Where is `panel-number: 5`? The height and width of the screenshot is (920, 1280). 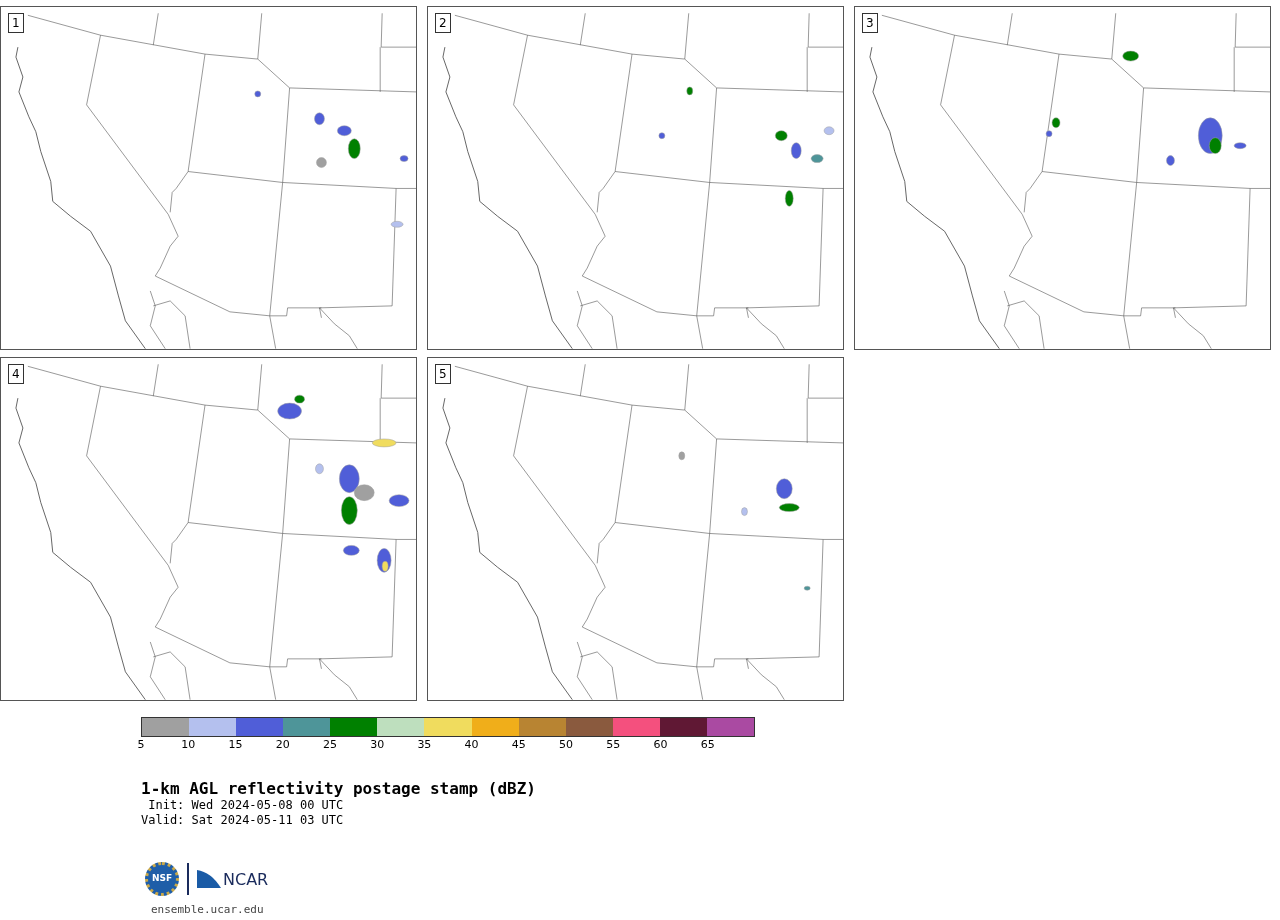
panel-number: 5 is located at coordinates (443, 374).